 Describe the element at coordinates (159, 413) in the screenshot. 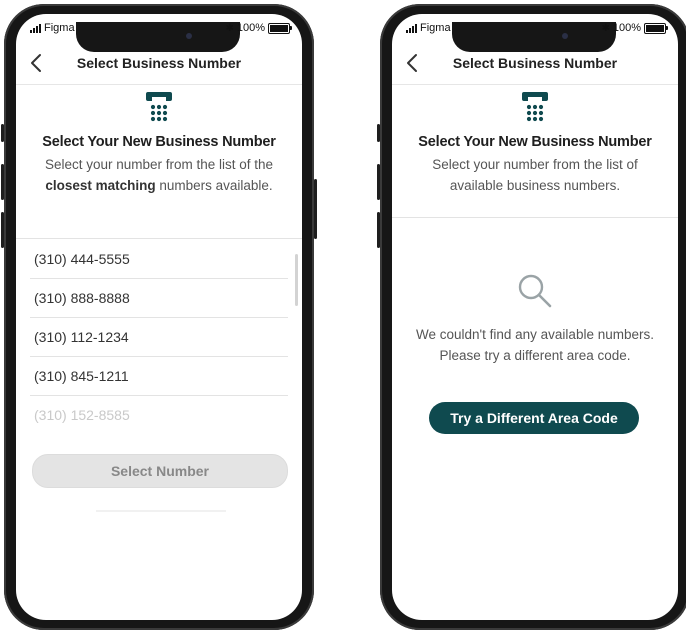

I see `number-option: (310) 152-8585` at that location.